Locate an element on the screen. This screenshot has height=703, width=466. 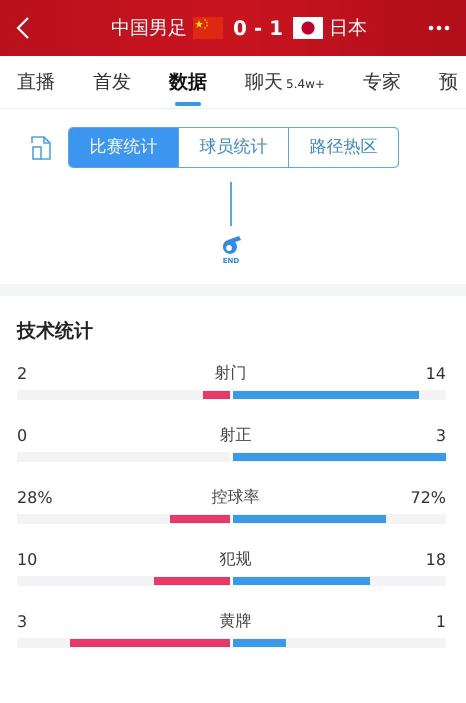
tab: 专家 is located at coordinates (381, 82).